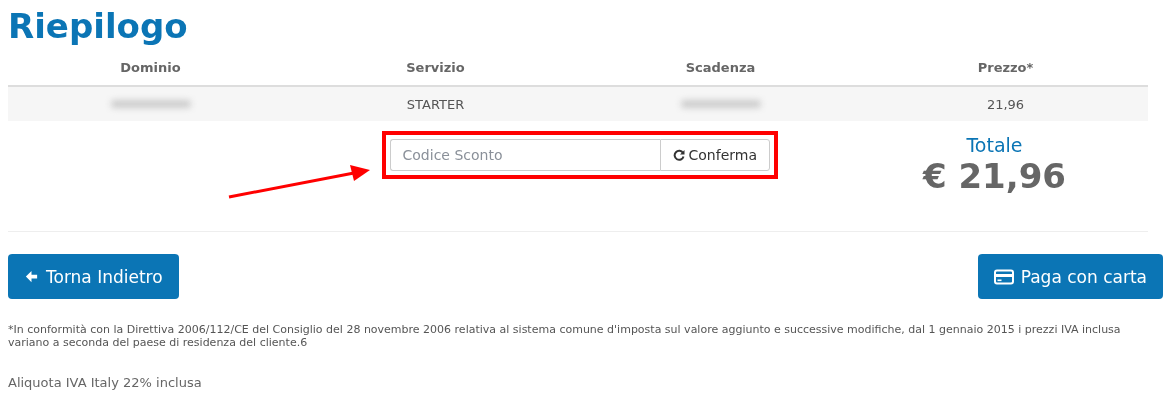 The width and height of the screenshot is (1171, 413). I want to click on total-label: Totale, so click(994, 145).